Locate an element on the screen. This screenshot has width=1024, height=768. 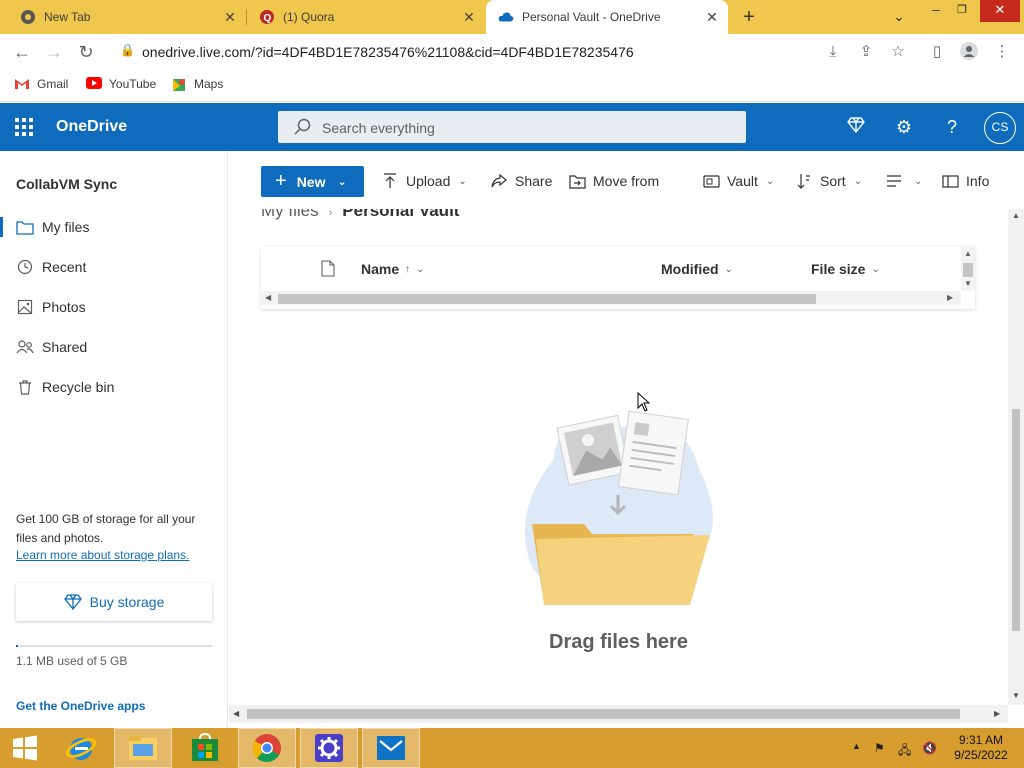
bookmark-youtube: YouTube is located at coordinates (121, 84).